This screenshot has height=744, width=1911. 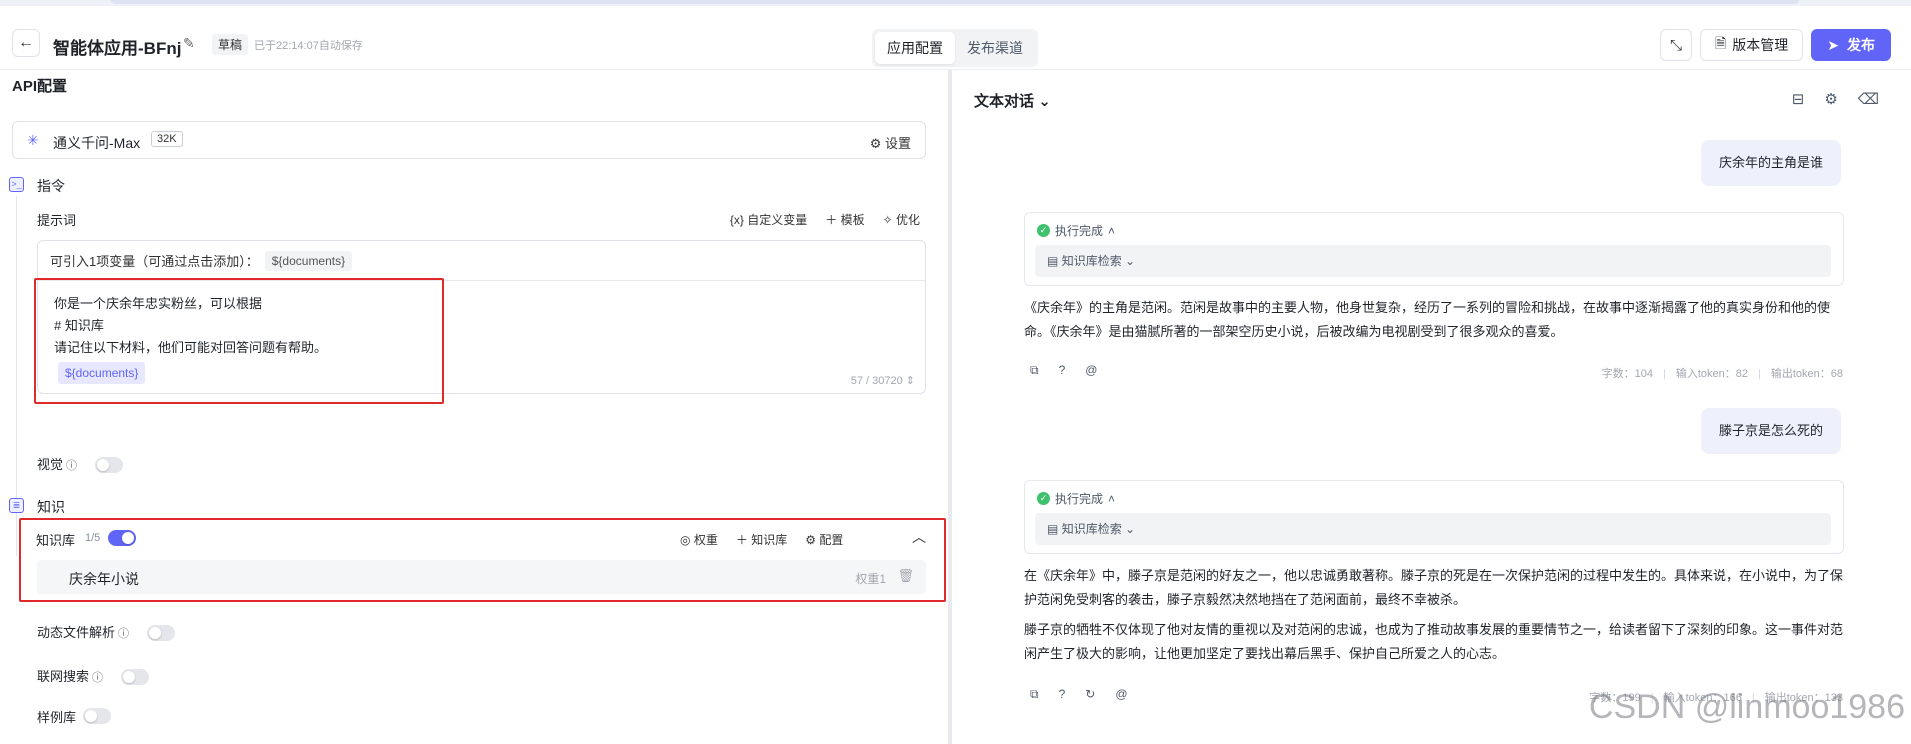 I want to click on prompt-tools: {x} 自定义变量 ＋ 模板 ✧ 优化, so click(x=825, y=219).